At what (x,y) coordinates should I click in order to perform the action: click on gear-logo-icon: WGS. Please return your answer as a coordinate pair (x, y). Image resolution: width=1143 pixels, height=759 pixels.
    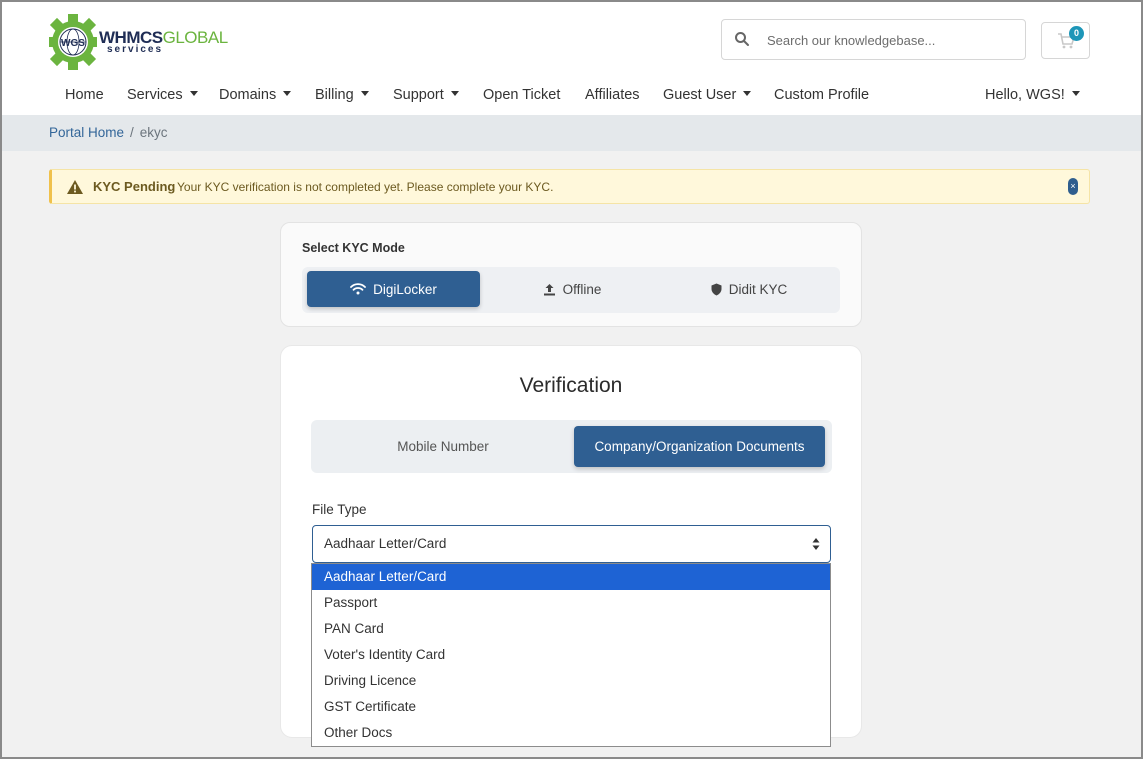
    Looking at the image, I should click on (73, 42).